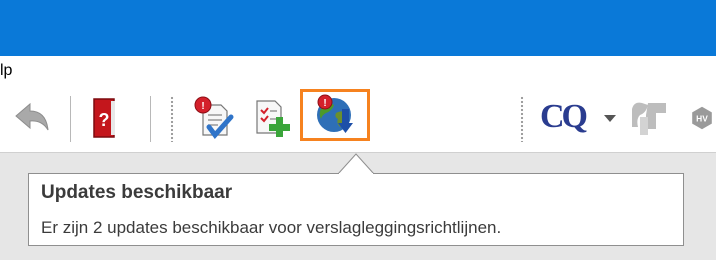 This screenshot has height=260, width=716. I want to click on hv-badge-icon: HV, so click(702, 118).